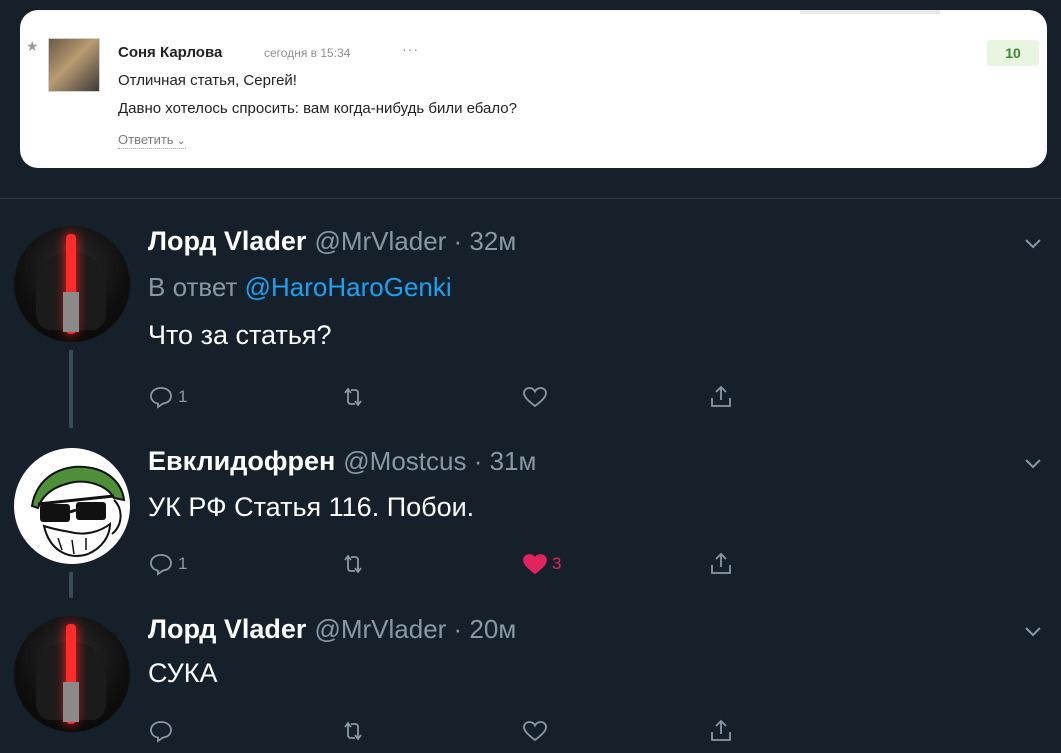 This screenshot has width=1061, height=753. What do you see at coordinates (241, 461) in the screenshot?
I see `display-name: Евклидофрен` at bounding box center [241, 461].